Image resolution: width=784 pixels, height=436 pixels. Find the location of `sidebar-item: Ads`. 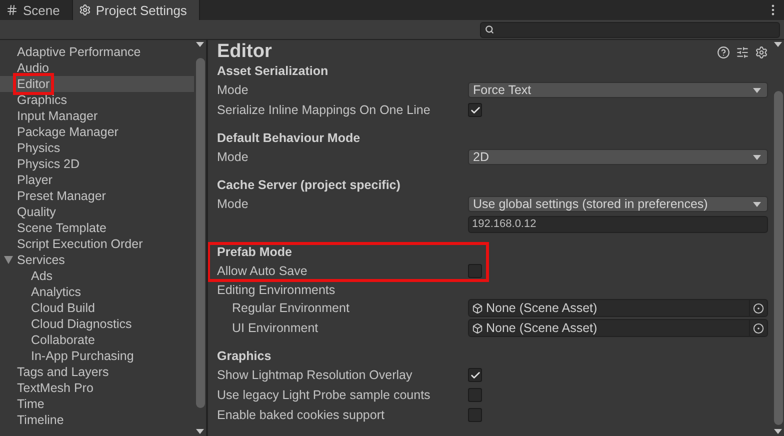

sidebar-item: Ads is located at coordinates (97, 276).